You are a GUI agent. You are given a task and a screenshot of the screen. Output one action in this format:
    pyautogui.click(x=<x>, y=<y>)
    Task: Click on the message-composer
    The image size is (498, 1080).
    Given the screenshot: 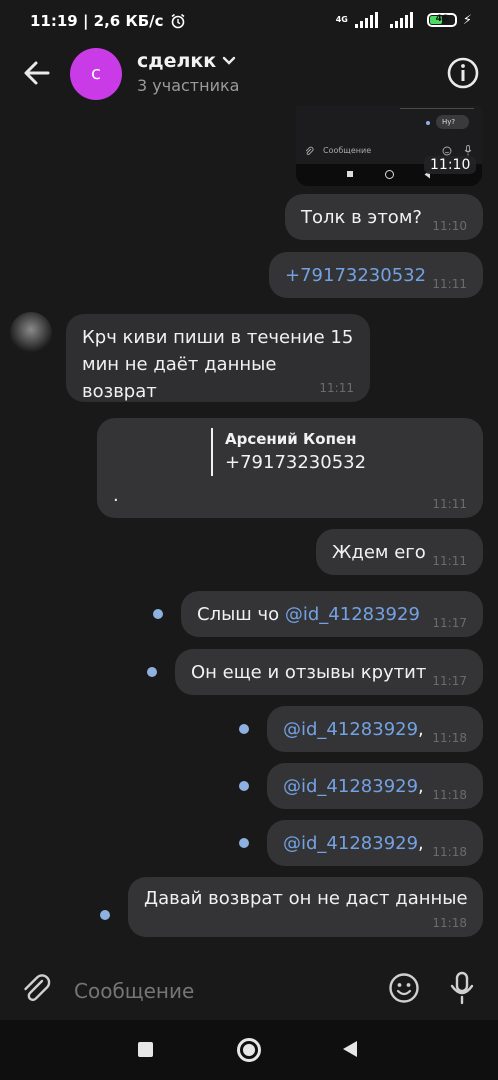 What is the action you would take?
    pyautogui.click(x=249, y=989)
    